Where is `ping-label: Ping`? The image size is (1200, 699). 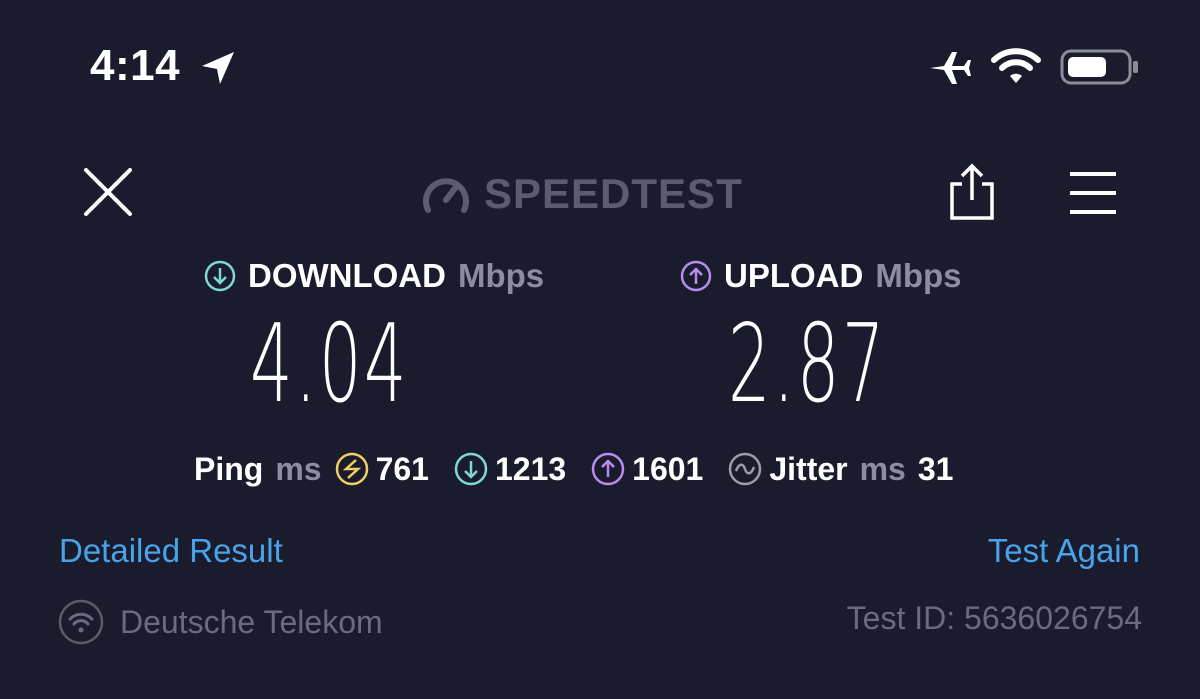 ping-label: Ping is located at coordinates (229, 468).